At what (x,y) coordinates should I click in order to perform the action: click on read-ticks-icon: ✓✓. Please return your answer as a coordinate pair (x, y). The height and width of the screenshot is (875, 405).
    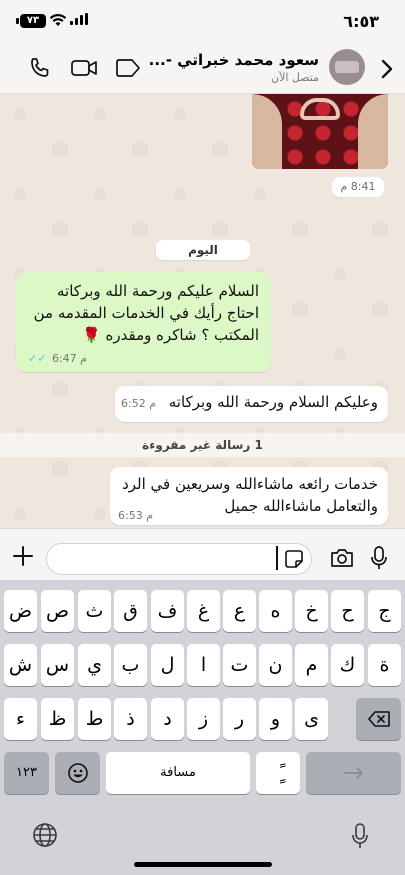
    Looking at the image, I should click on (37, 358).